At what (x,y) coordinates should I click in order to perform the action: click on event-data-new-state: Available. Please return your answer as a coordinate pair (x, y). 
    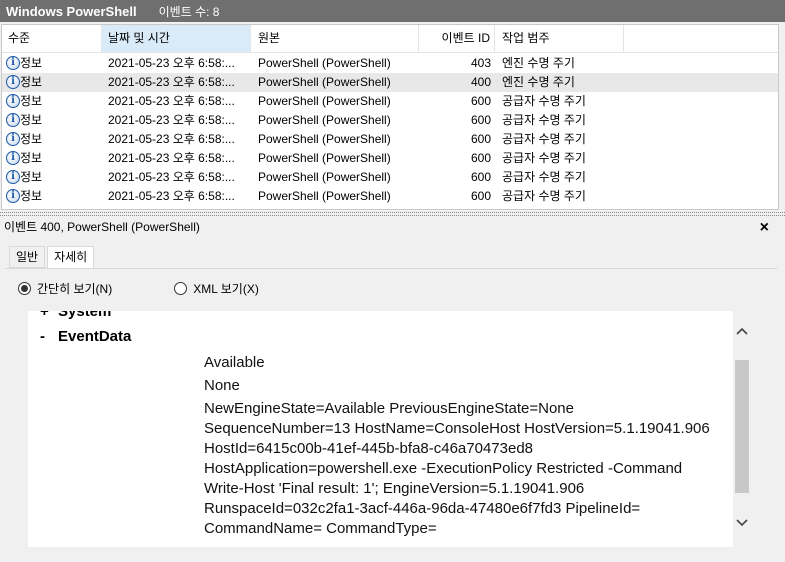
    Looking at the image, I should click on (234, 362).